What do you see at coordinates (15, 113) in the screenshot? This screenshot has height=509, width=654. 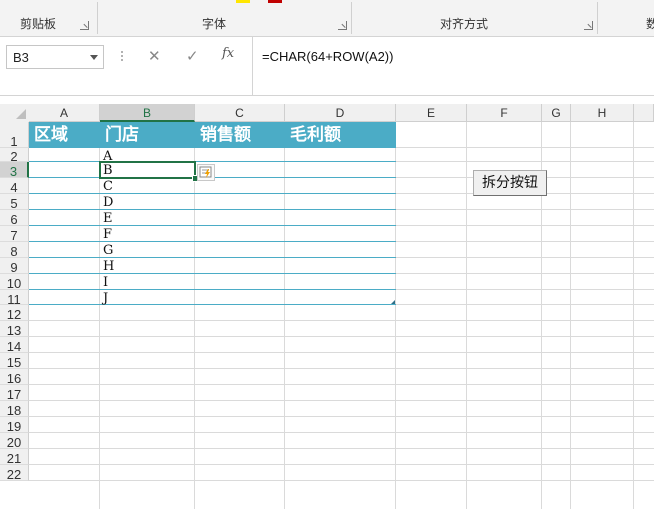 I see `select-all-corner` at bounding box center [15, 113].